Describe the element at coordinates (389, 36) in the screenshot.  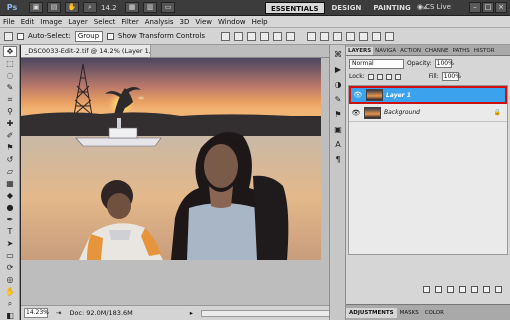
I see `auto-align-icon` at that location.